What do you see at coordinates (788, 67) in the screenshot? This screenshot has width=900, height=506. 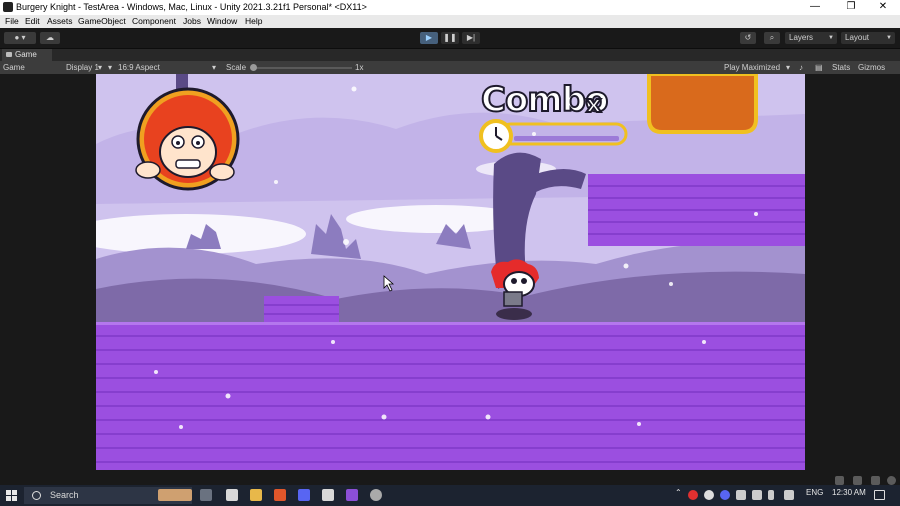 I see `play-maximized-chevron-icon: ▾` at bounding box center [788, 67].